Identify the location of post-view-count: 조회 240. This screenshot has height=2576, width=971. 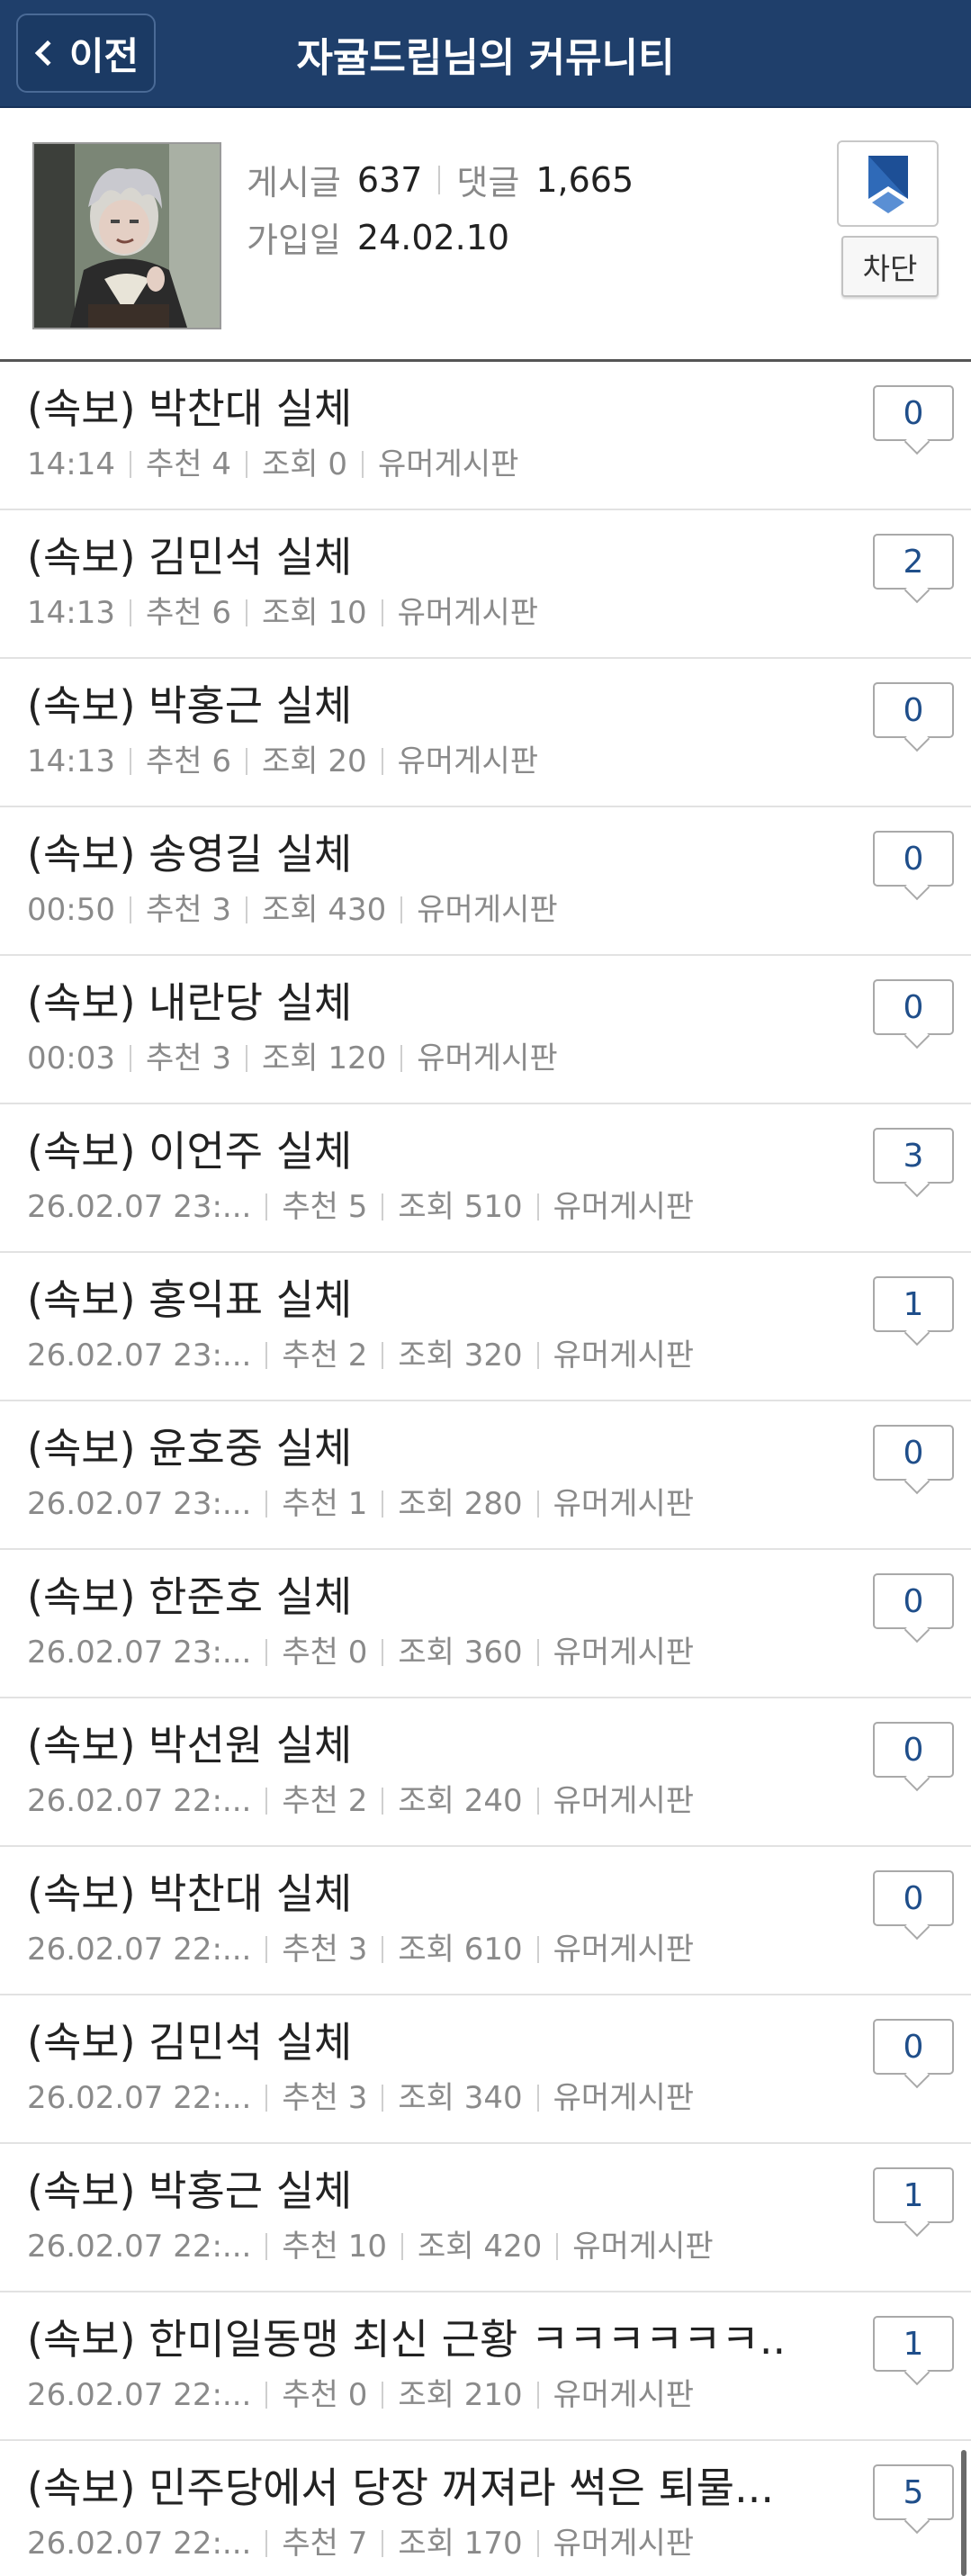
(460, 1801).